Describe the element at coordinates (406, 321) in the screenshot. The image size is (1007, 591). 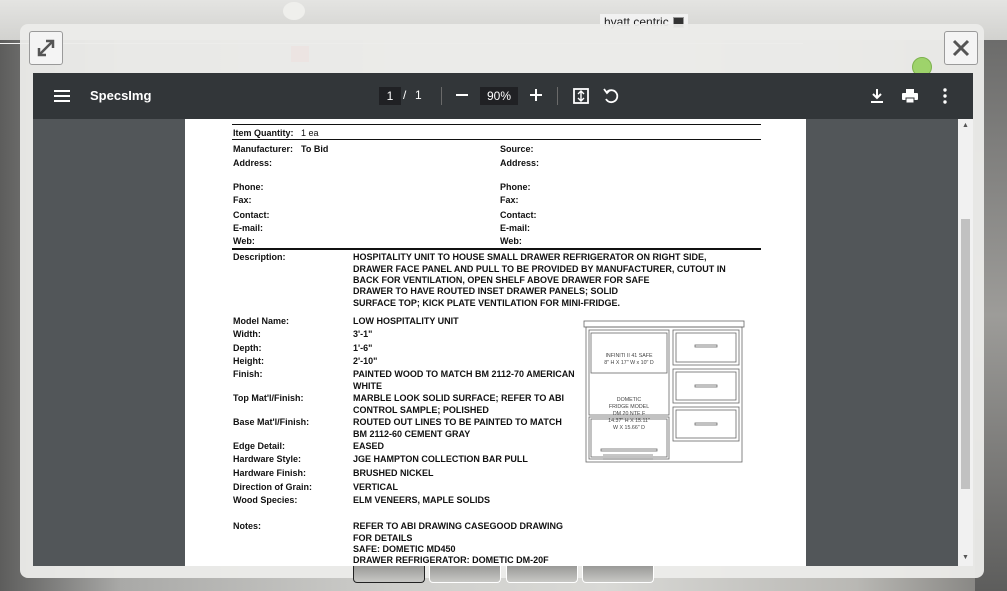
I see `field-value: LOW HOSPITALITY UNIT` at that location.